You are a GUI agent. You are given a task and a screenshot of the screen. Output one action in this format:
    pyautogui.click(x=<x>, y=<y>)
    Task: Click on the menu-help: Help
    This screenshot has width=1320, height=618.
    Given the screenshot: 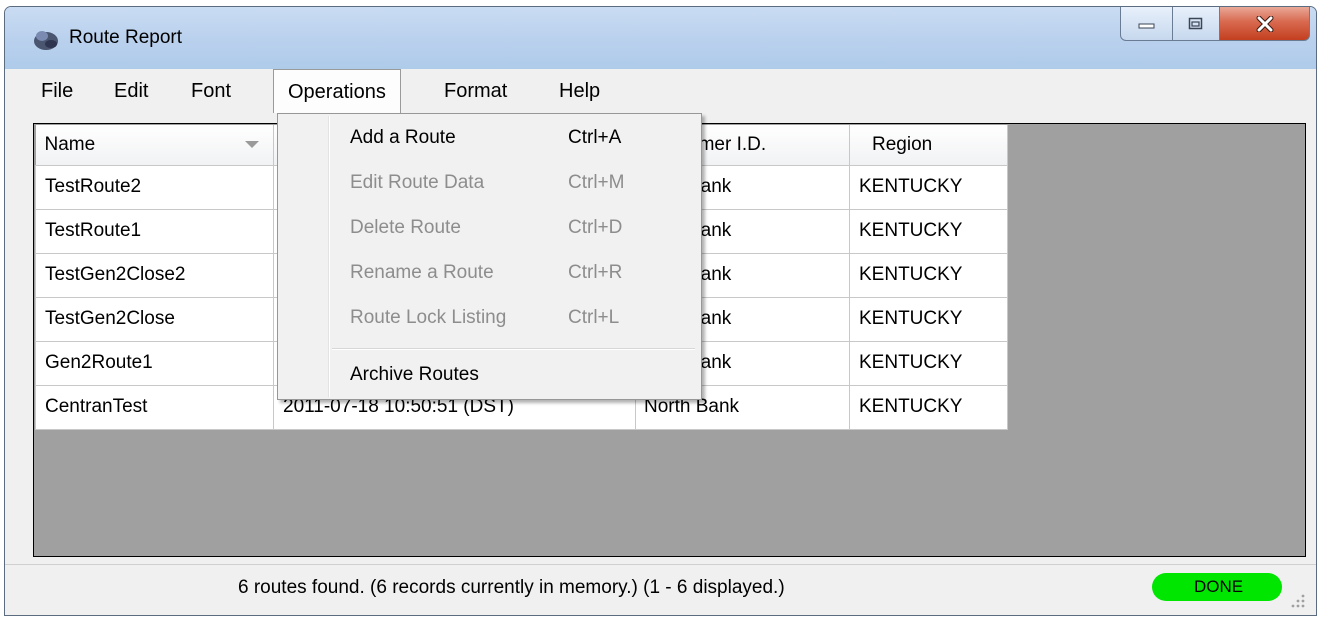 What is the action you would take?
    pyautogui.click(x=579, y=91)
    